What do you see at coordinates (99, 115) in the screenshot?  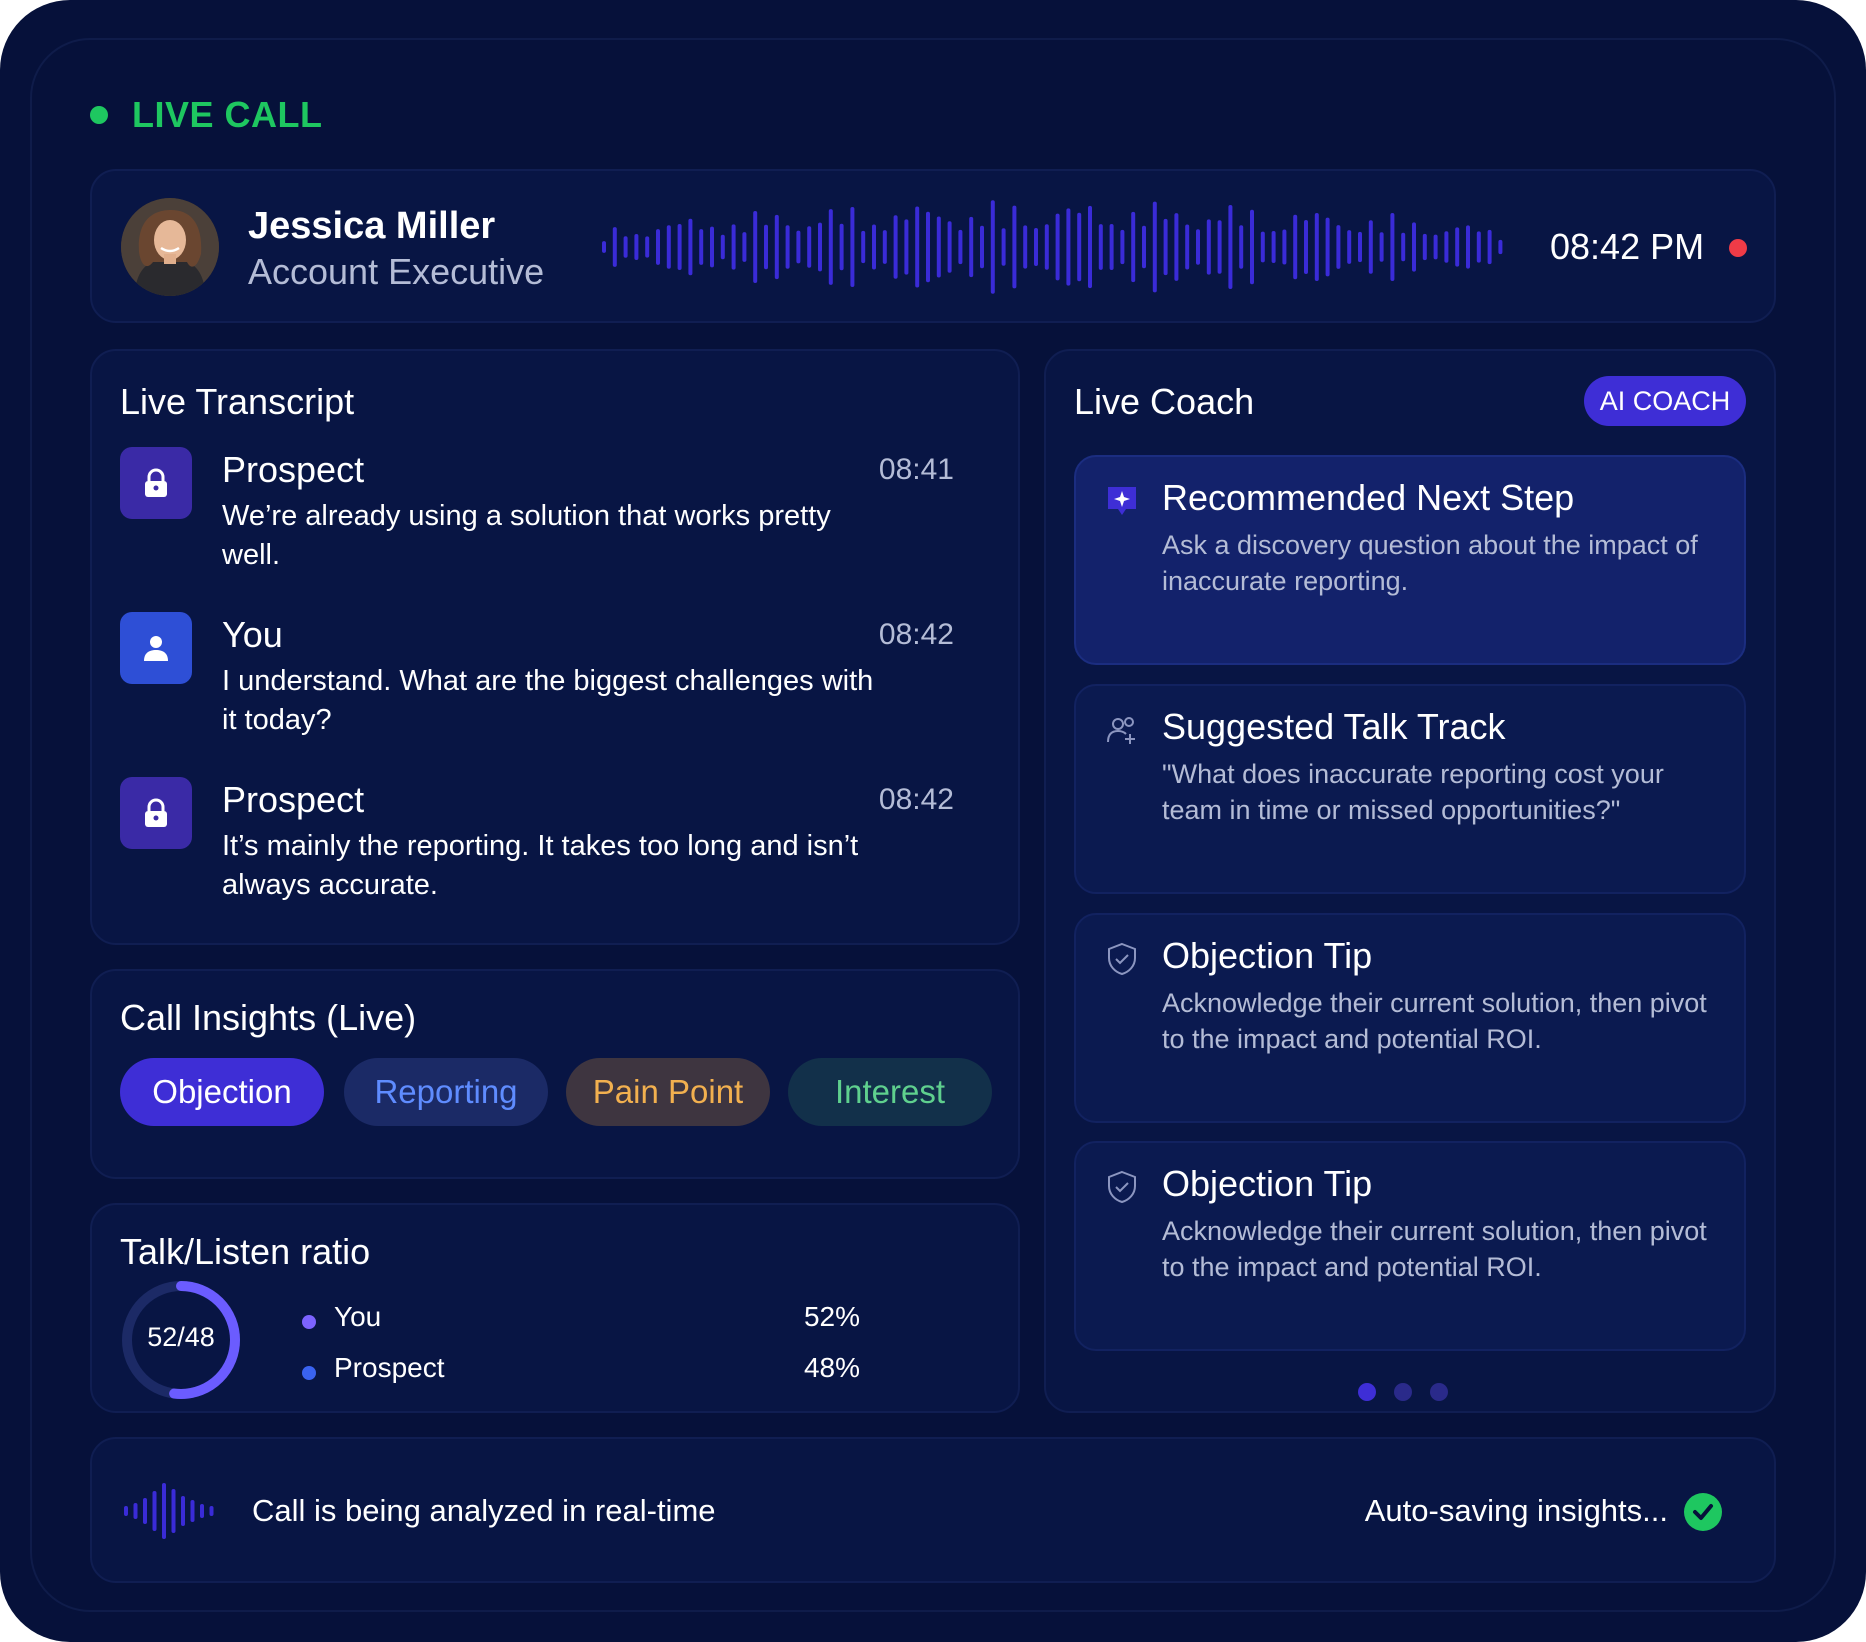 I see `live-indicator-dot` at bounding box center [99, 115].